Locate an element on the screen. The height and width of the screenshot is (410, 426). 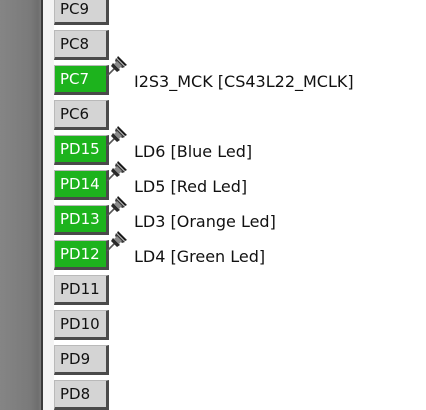
pin-pd9: PD9 is located at coordinates (81, 360).